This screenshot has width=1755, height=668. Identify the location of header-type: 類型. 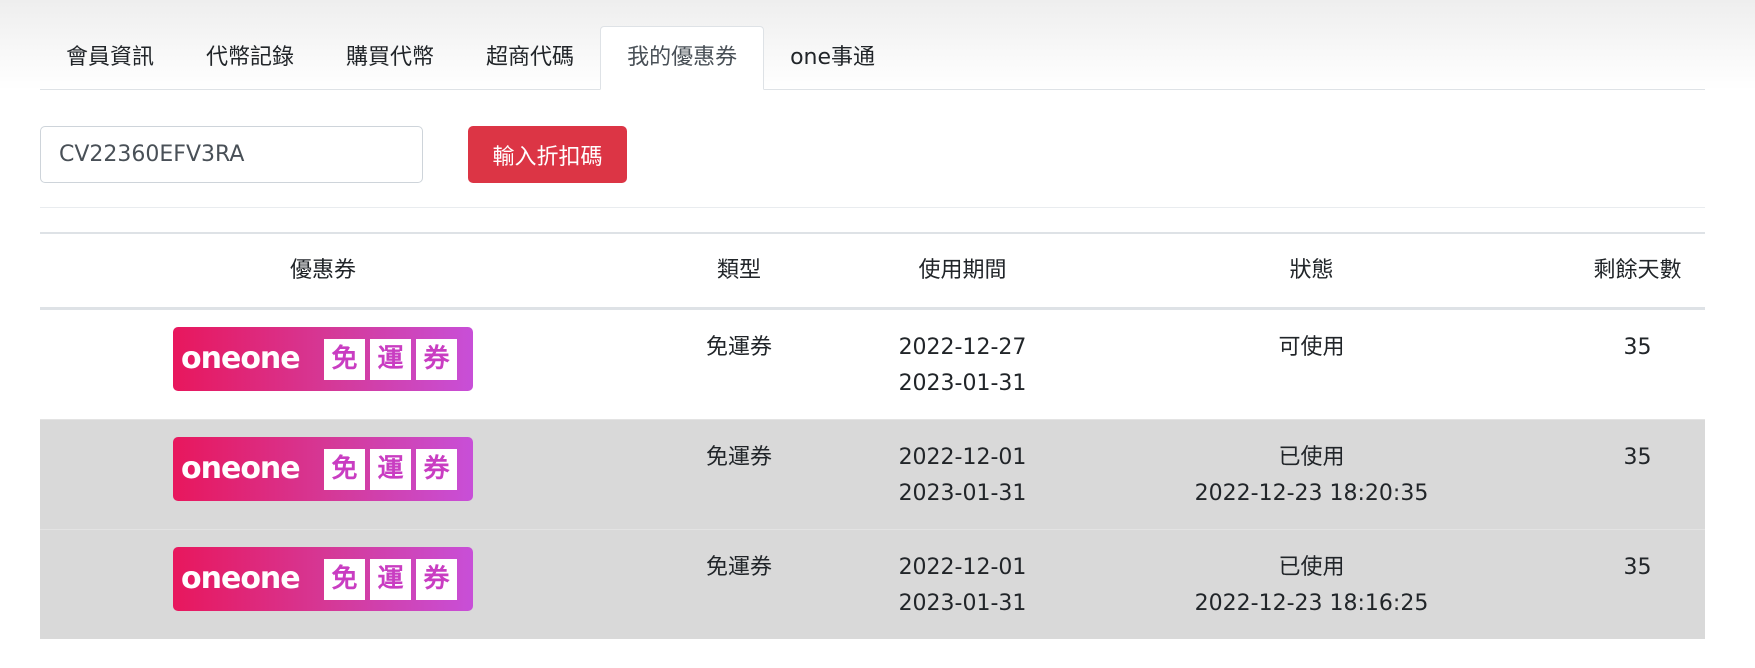
(738, 270).